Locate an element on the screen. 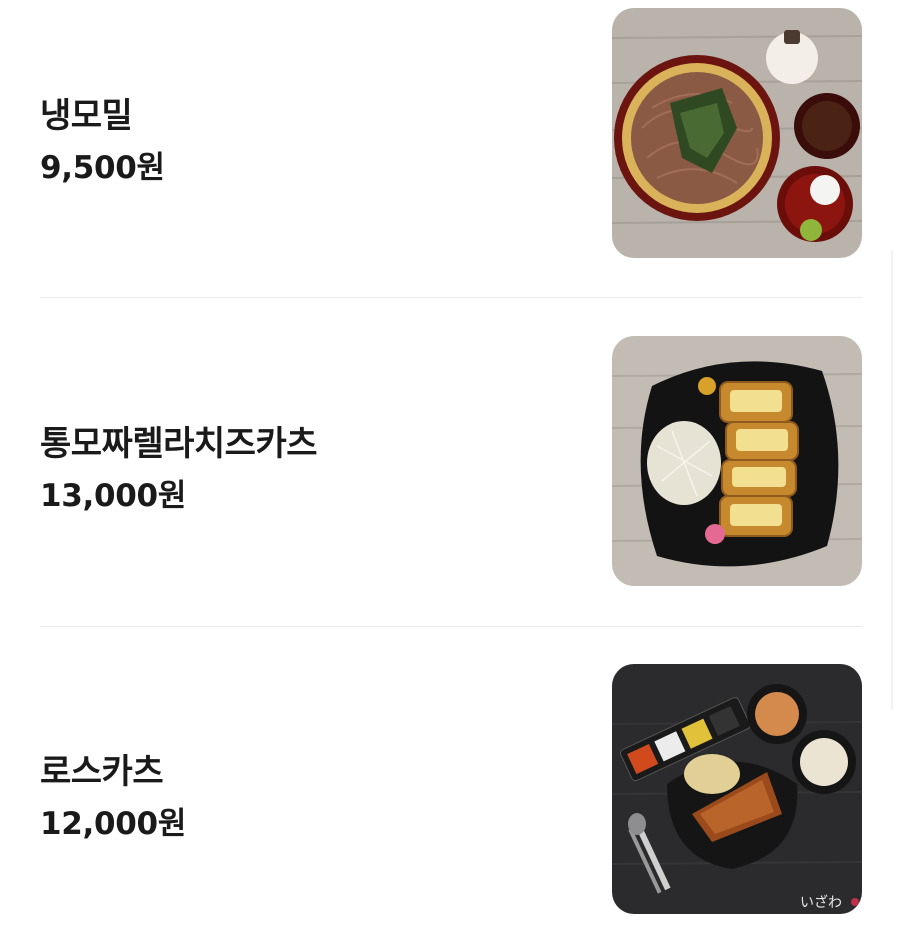  menu-item-price: 12,000원 is located at coordinates (113, 824).